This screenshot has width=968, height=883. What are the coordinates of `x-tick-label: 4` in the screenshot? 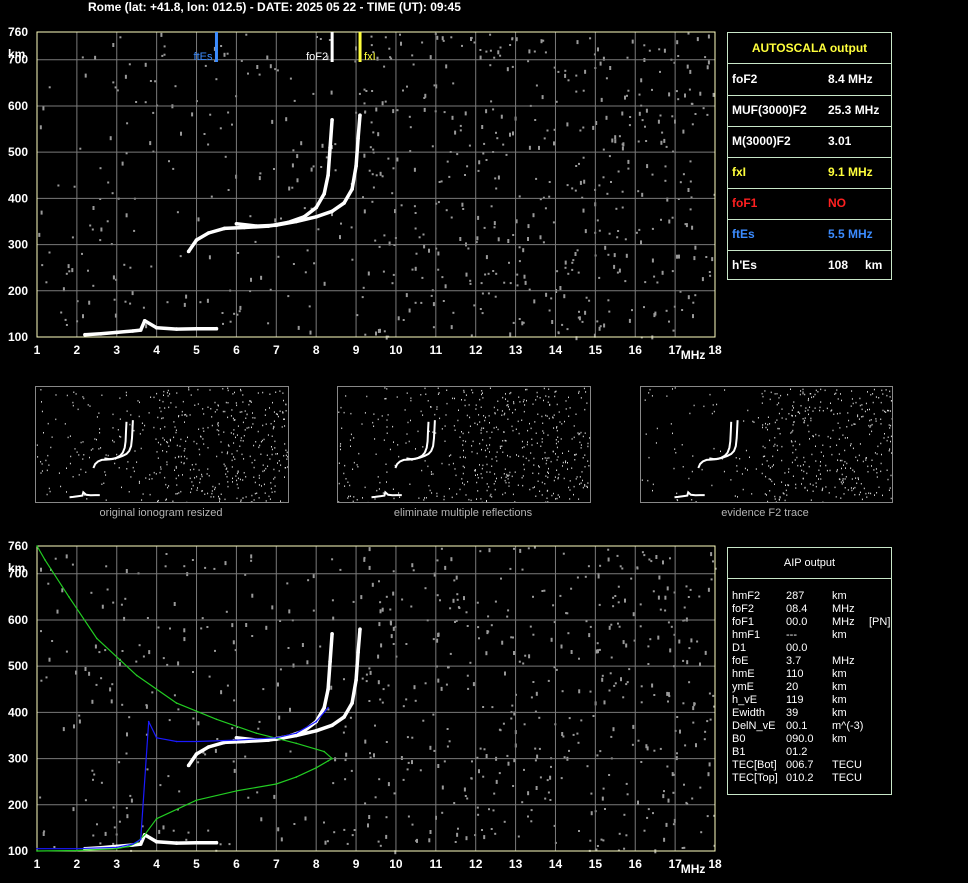 It's located at (156, 864).